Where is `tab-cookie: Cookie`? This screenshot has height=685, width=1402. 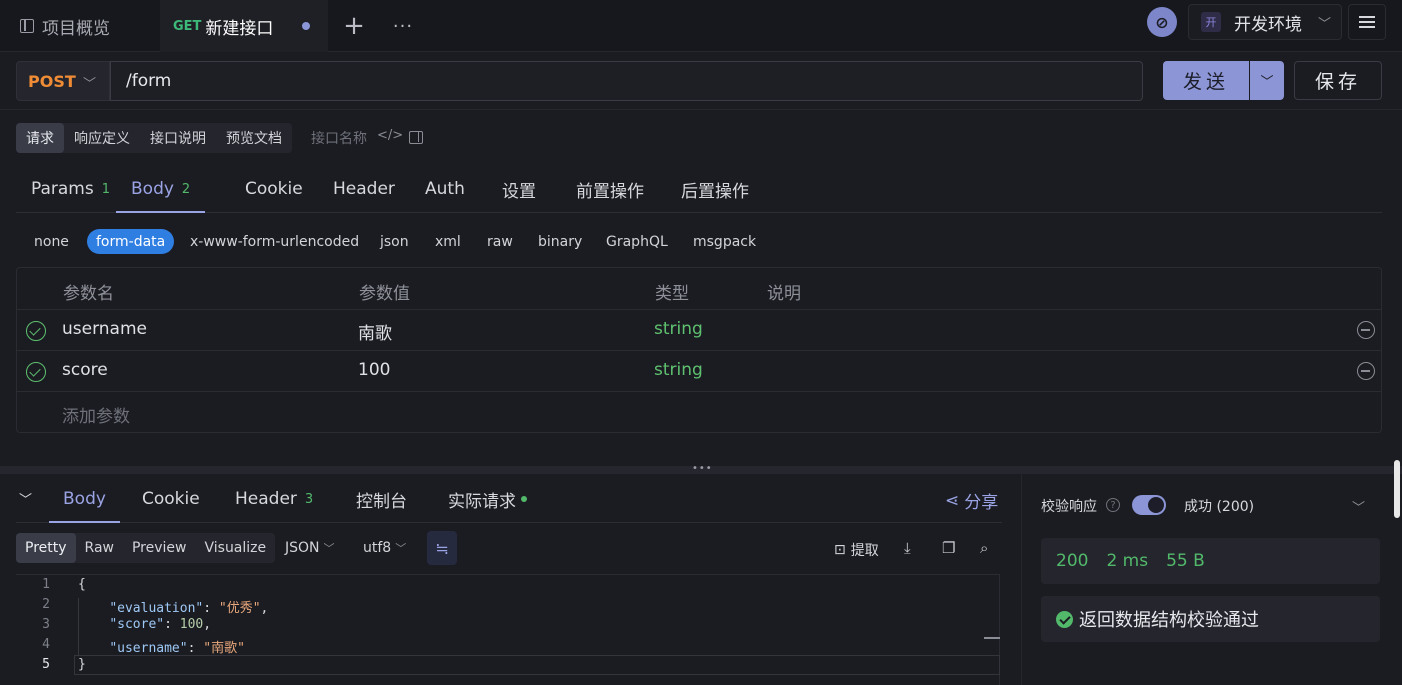
tab-cookie: Cookie is located at coordinates (274, 189).